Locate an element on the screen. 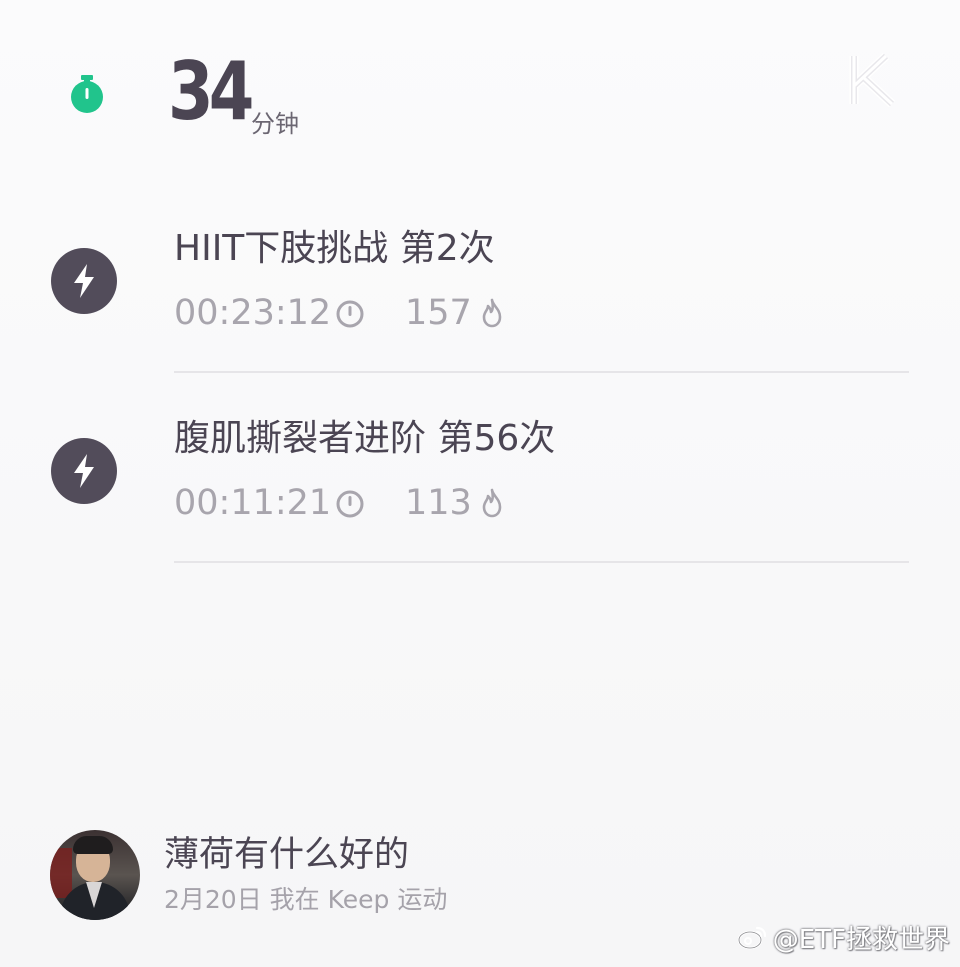 This screenshot has width=960, height=967. workout-duration: 00:11:21 is located at coordinates (253, 503).